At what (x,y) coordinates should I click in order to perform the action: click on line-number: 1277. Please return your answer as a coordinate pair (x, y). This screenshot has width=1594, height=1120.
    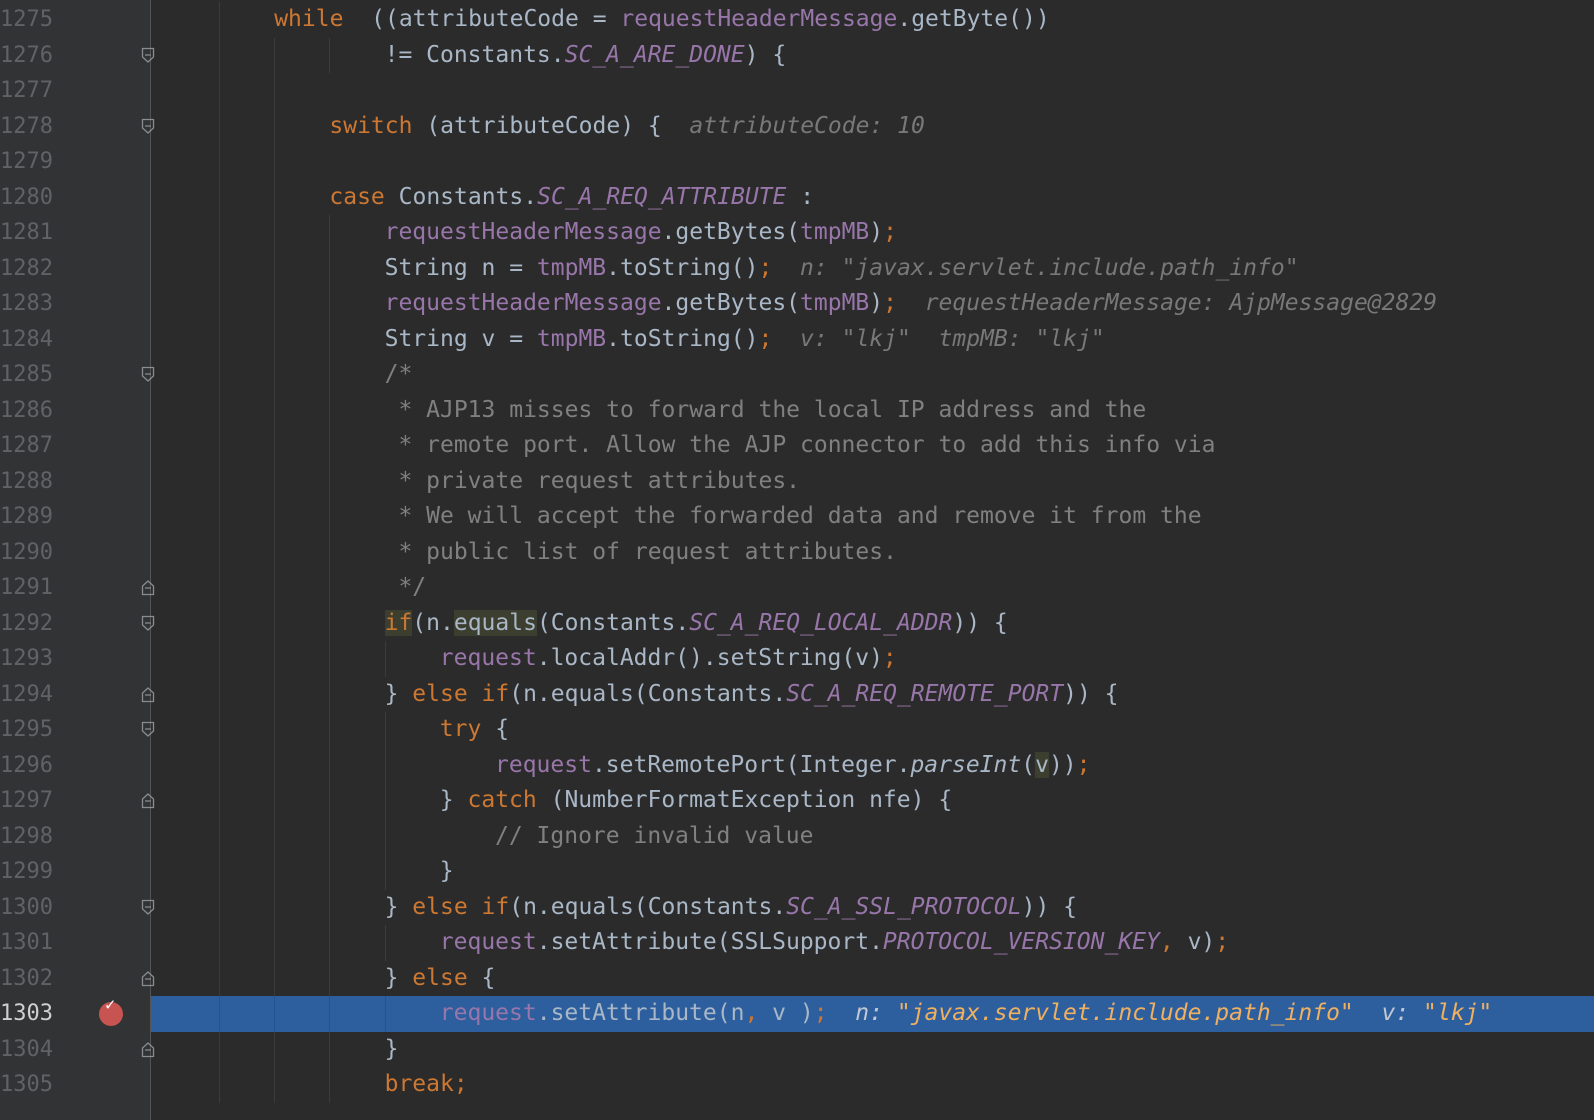
    Looking at the image, I should click on (30, 91).